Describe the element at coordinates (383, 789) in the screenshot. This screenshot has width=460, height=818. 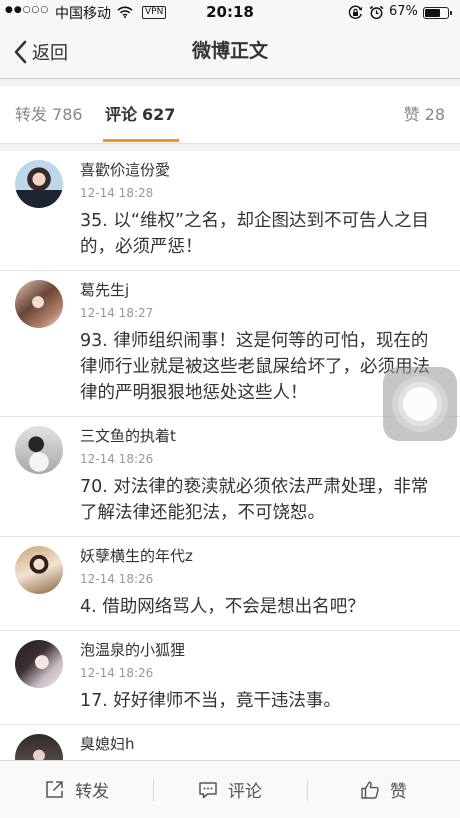
I see `like-button: 赞` at that location.